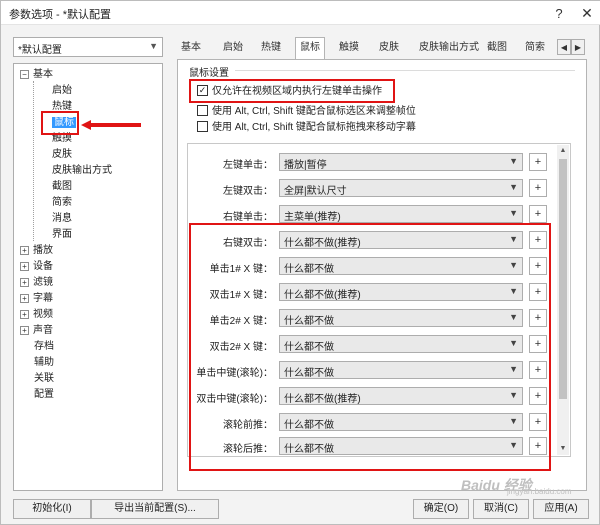 This screenshot has height=525, width=600. What do you see at coordinates (43, 282) in the screenshot?
I see `tree-item-label: 滤镜` at bounding box center [43, 282].